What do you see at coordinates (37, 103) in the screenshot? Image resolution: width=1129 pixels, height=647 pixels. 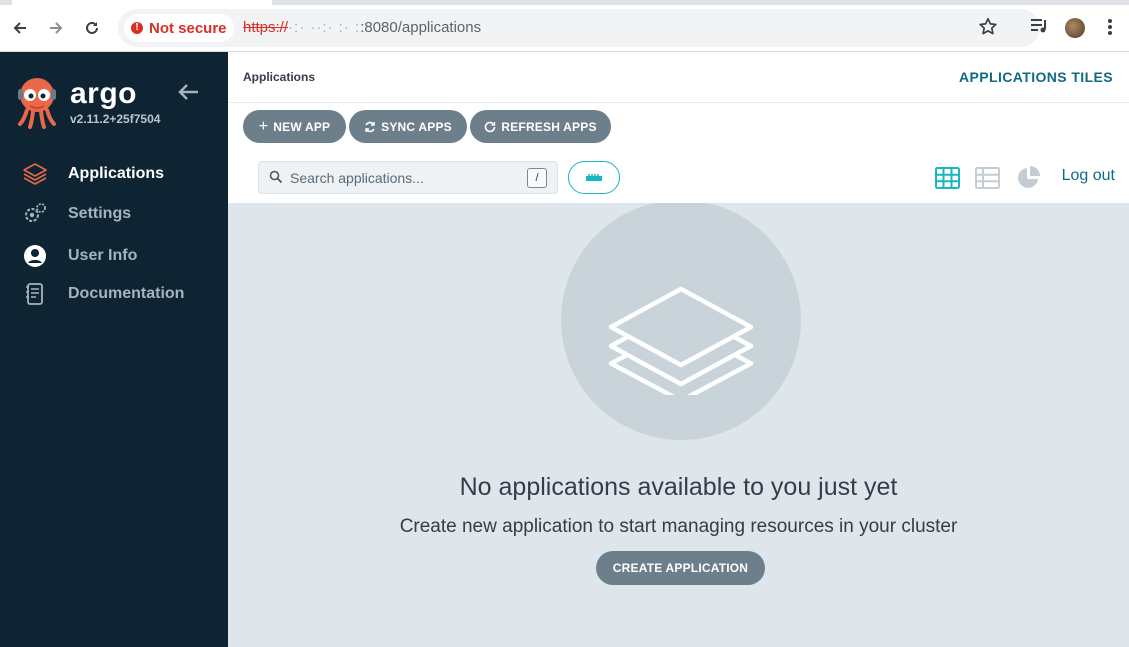 I see `argo-logo-icon` at bounding box center [37, 103].